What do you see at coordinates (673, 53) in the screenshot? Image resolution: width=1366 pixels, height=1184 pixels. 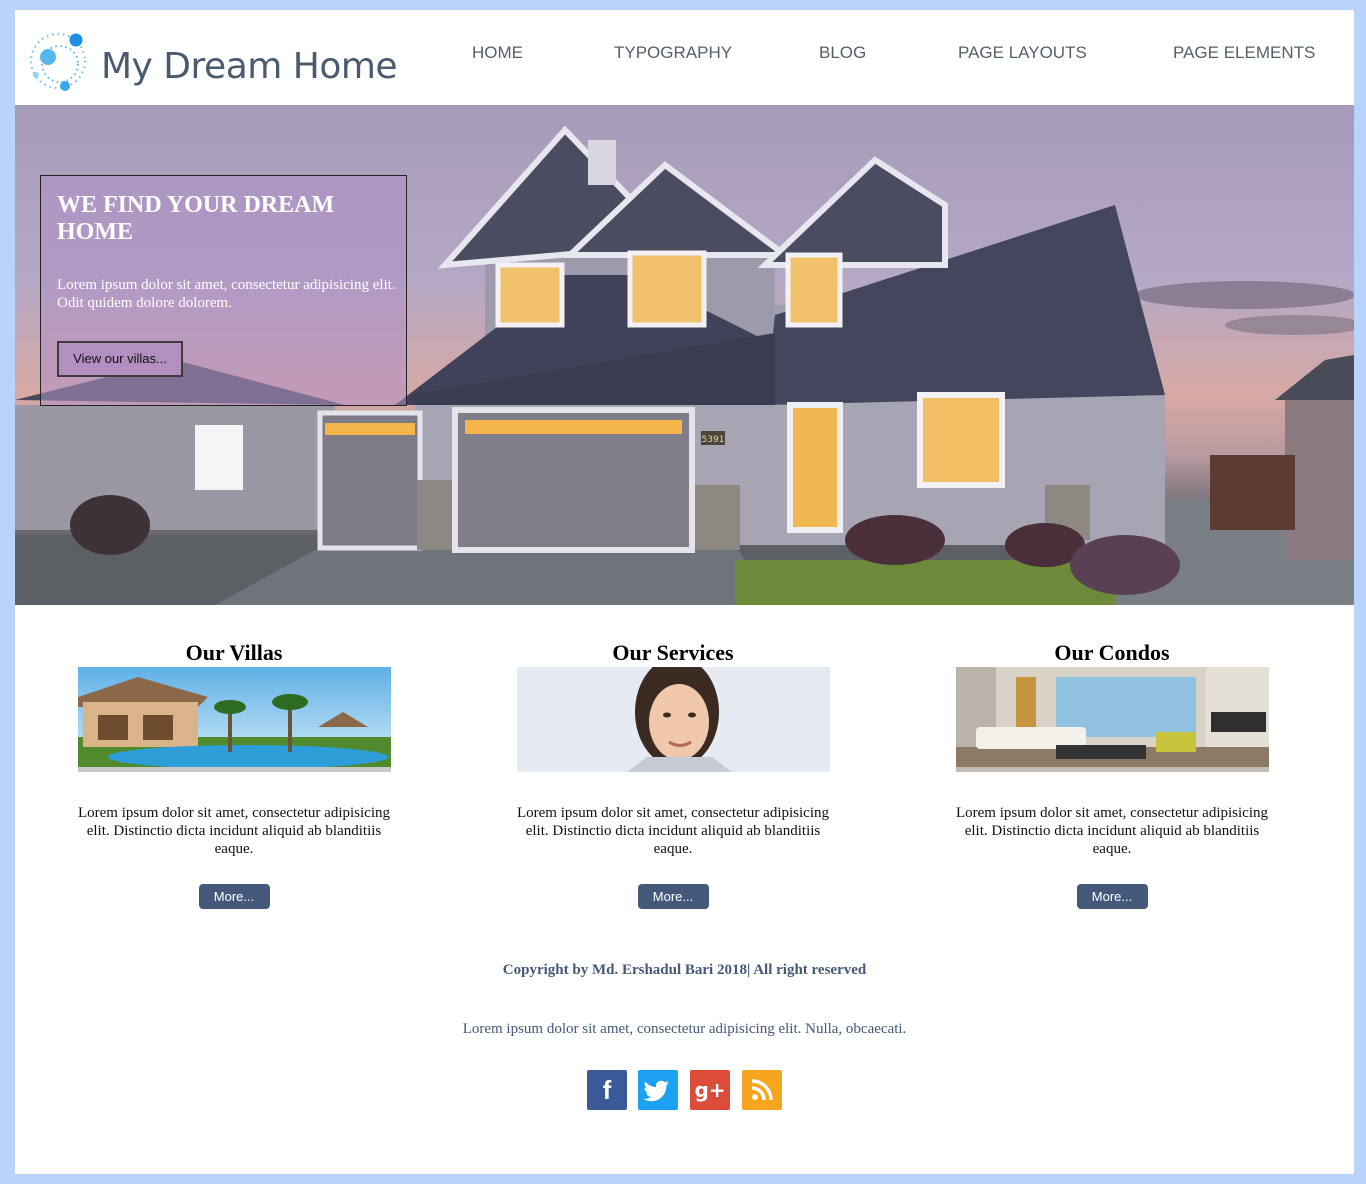 I see `nav-typography: TYPOGRAPHY` at bounding box center [673, 53].